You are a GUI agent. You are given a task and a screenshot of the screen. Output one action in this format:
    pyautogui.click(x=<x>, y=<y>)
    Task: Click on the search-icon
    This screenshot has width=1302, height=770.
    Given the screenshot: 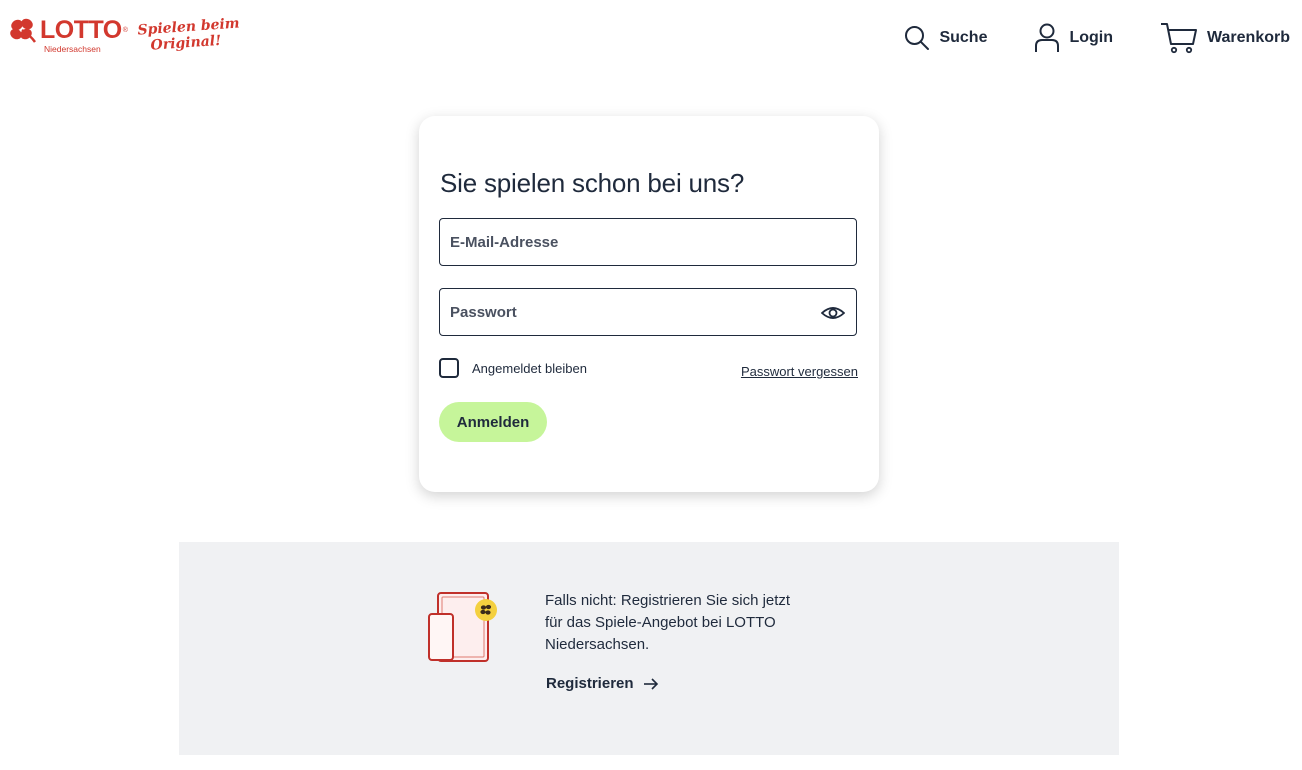 What is the action you would take?
    pyautogui.click(x=917, y=38)
    